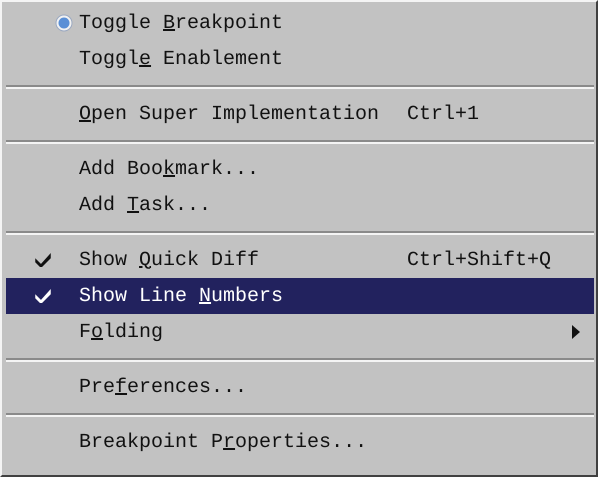 The height and width of the screenshot is (477, 598). Describe the element at coordinates (300, 114) in the screenshot. I see `menu-item: Open Super Implementation Ctrl+1` at that location.